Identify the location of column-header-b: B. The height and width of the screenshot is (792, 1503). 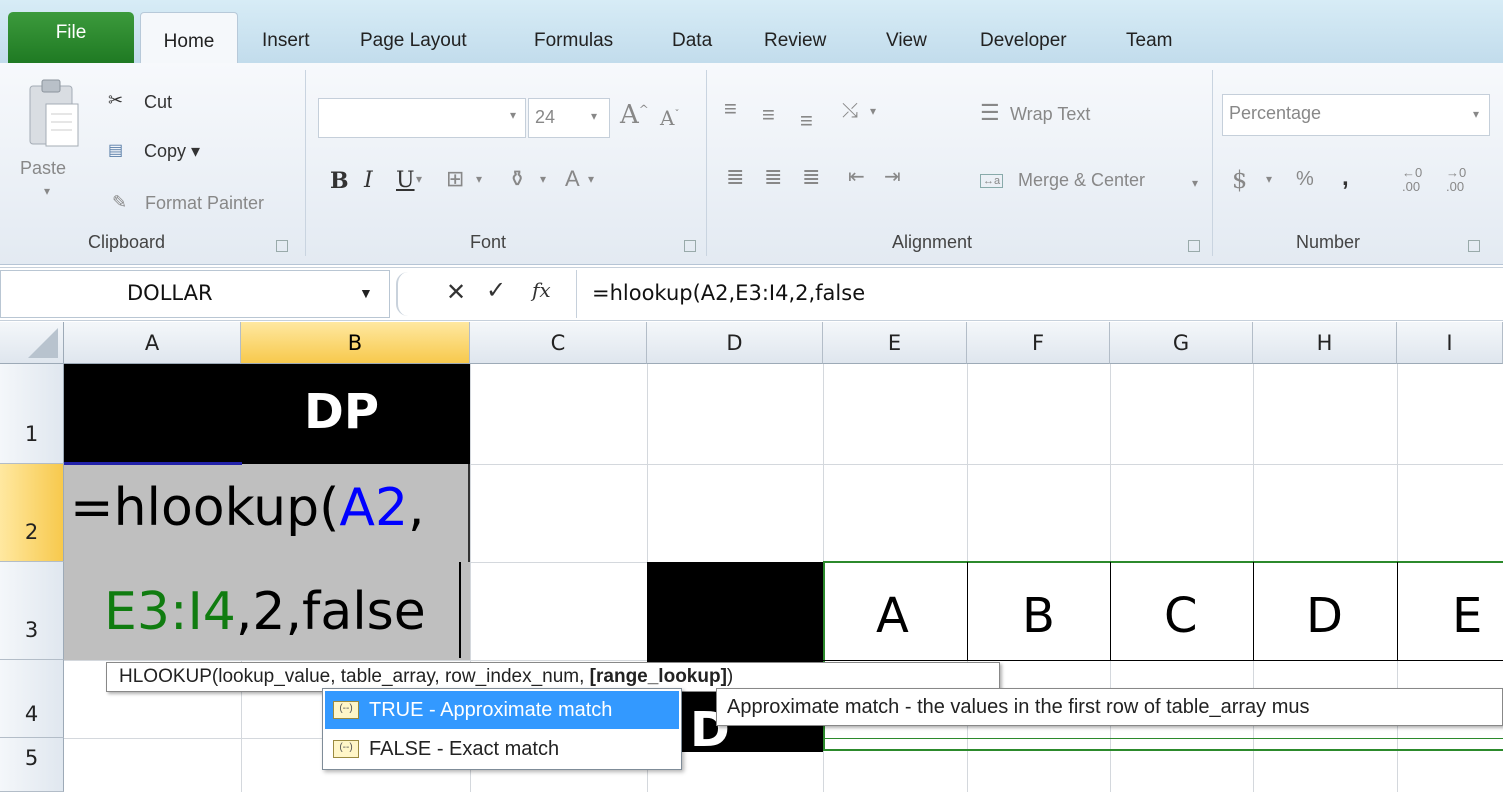
(355, 343).